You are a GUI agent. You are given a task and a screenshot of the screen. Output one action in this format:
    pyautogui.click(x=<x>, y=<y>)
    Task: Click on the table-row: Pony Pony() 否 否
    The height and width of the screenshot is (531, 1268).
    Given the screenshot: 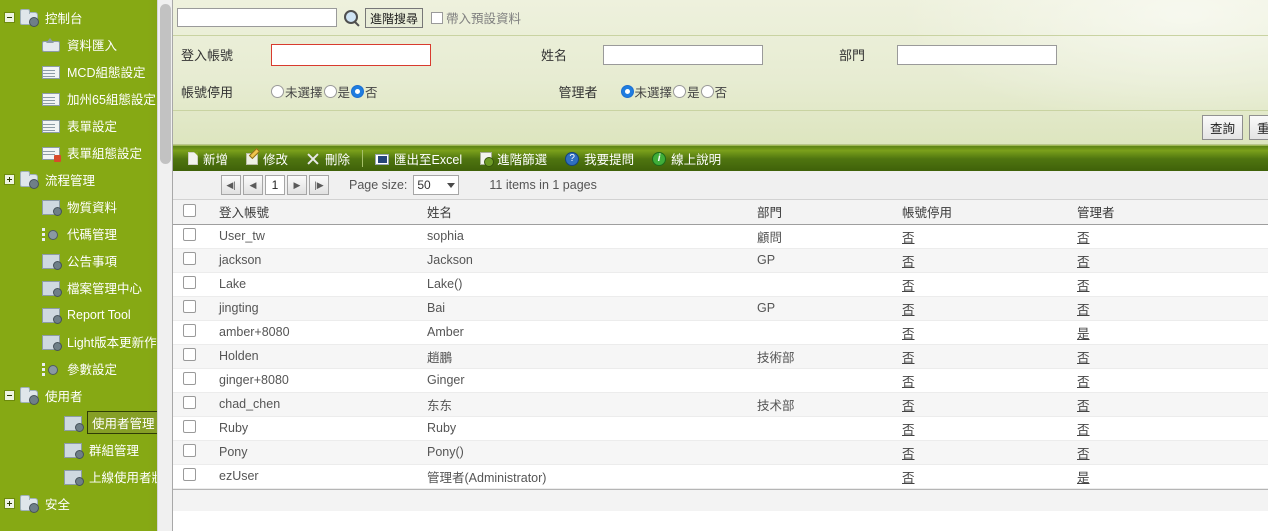 What is the action you would take?
    pyautogui.click(x=720, y=452)
    